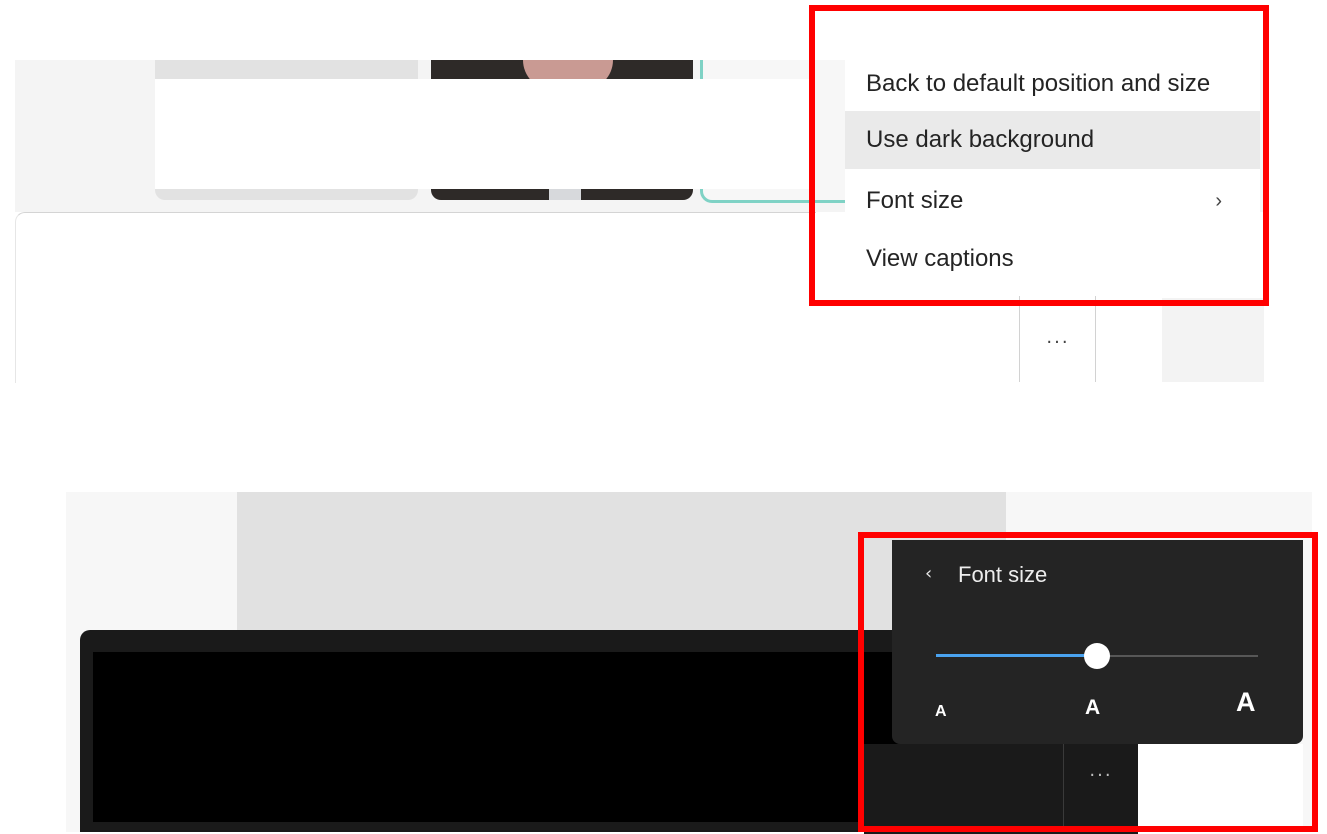 This screenshot has width=1327, height=834. I want to click on caption-area-dark, so click(508, 737).